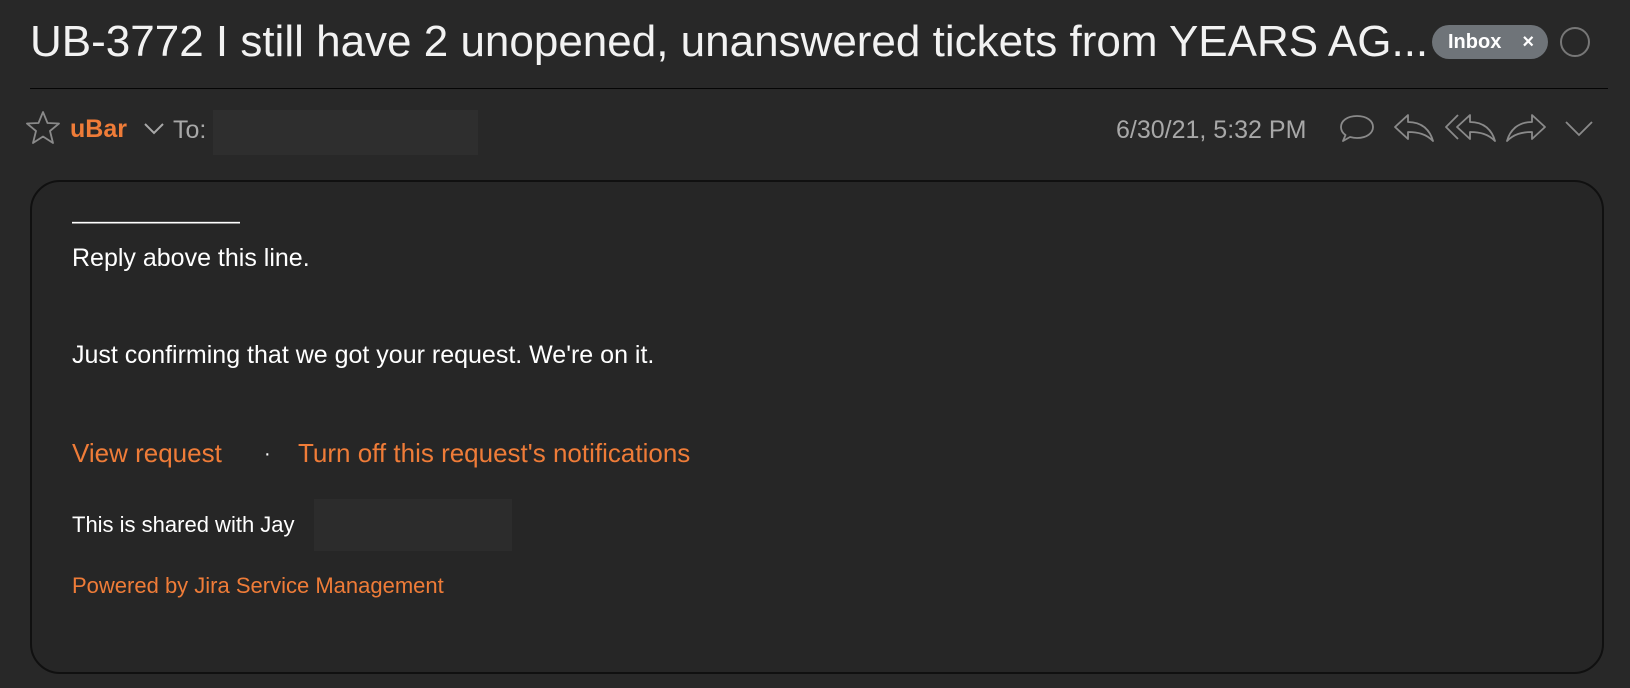  I want to click on inbox-label-badge: Inbox ×, so click(1490, 42).